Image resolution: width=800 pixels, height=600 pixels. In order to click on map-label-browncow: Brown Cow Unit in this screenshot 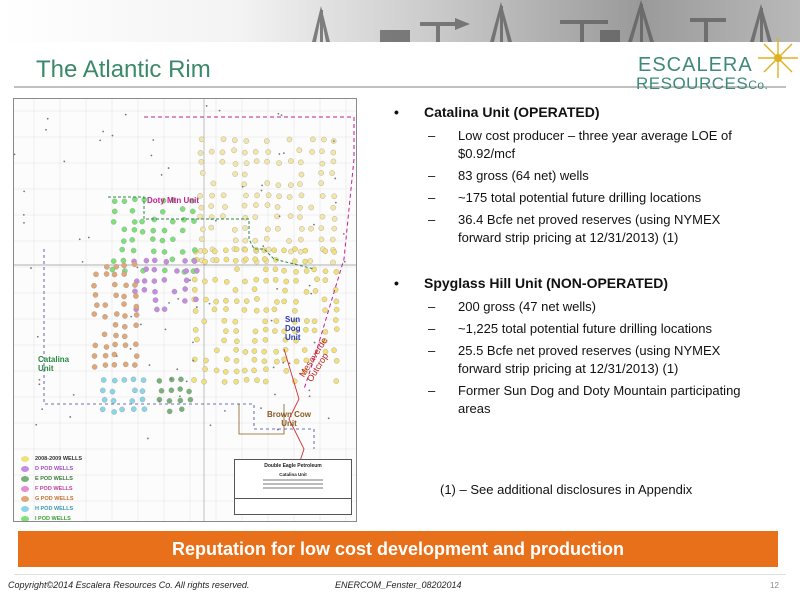, I will do `click(289, 419)`.